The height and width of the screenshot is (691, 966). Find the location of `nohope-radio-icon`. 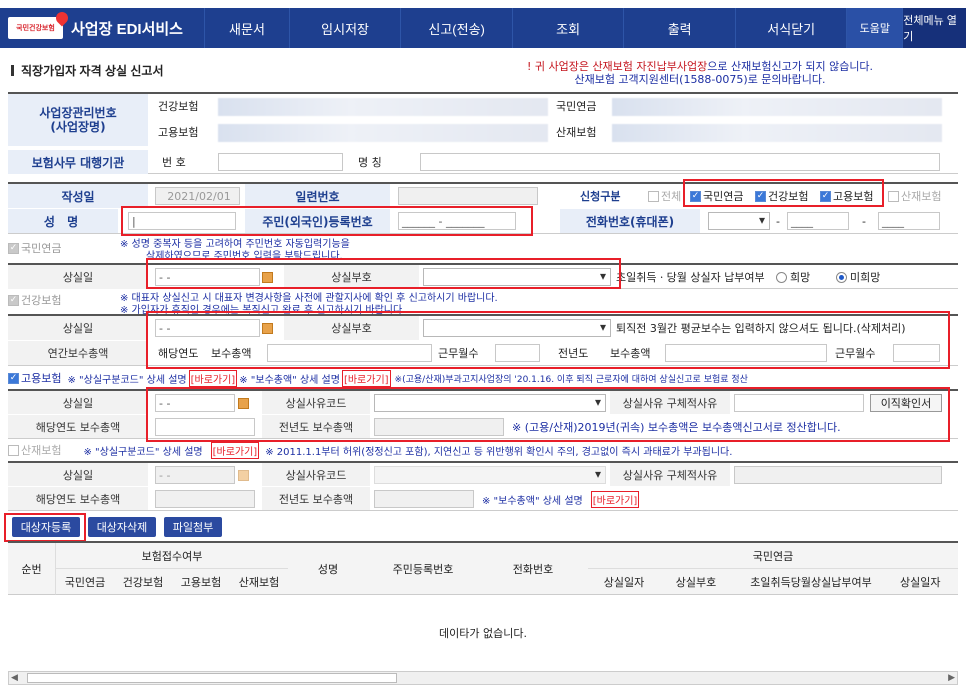

nohope-radio-icon is located at coordinates (841, 277).